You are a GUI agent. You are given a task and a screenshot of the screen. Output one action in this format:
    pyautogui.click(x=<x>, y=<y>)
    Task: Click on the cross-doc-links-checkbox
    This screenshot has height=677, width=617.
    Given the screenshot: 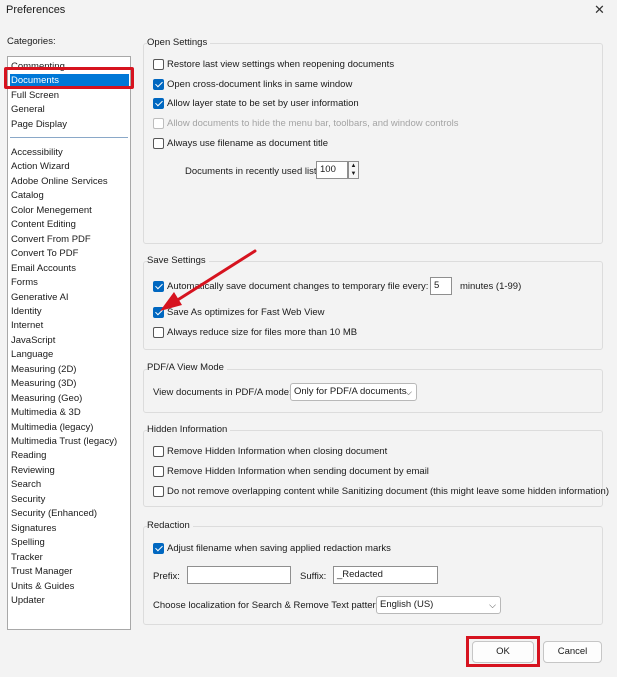 What is the action you would take?
    pyautogui.click(x=158, y=84)
    